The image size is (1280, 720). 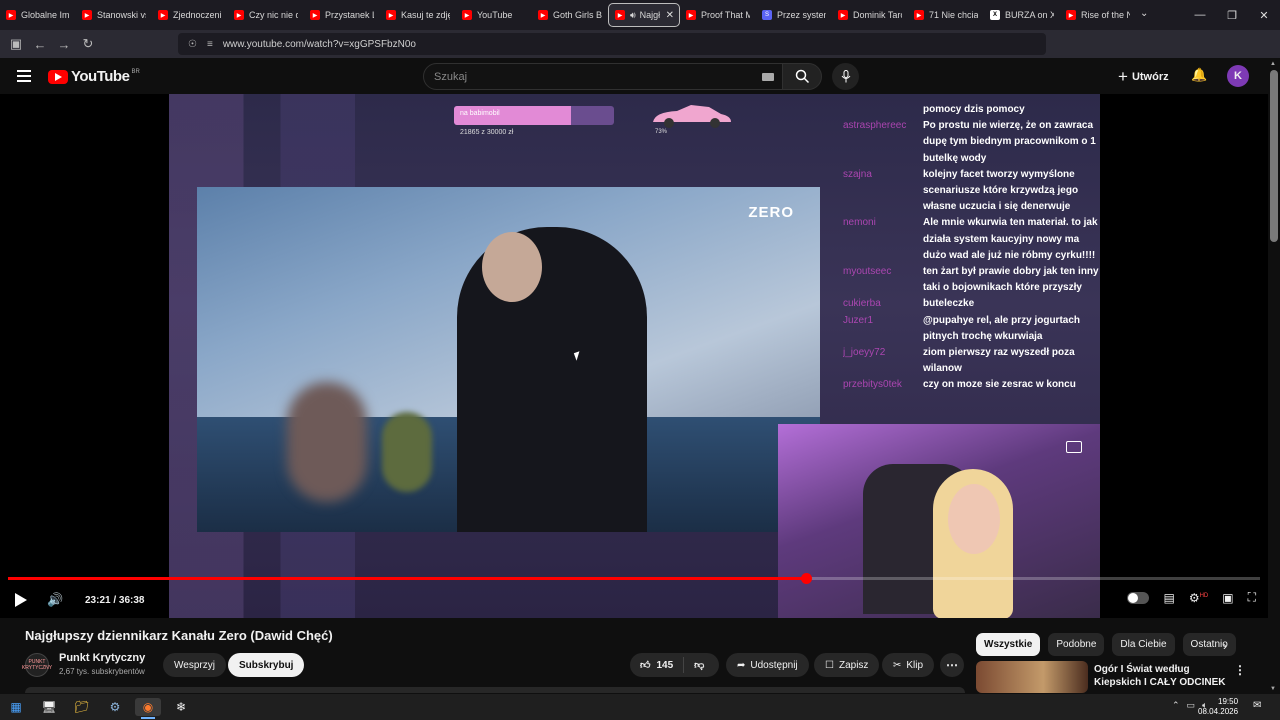 I want to click on browser-tab: ▶ Globalne Imp, so click(x=38, y=15).